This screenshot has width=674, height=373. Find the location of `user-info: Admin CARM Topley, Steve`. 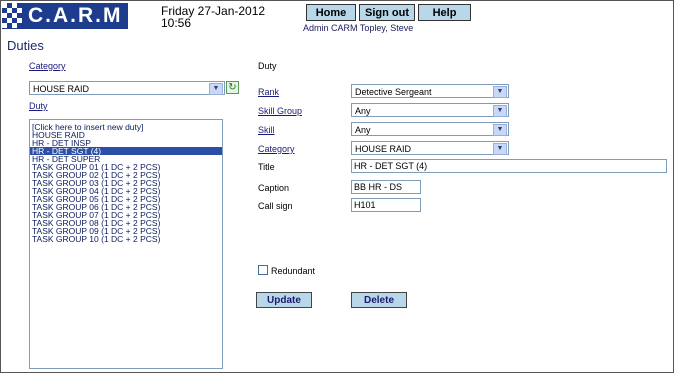

user-info: Admin CARM Topley, Steve is located at coordinates (358, 28).